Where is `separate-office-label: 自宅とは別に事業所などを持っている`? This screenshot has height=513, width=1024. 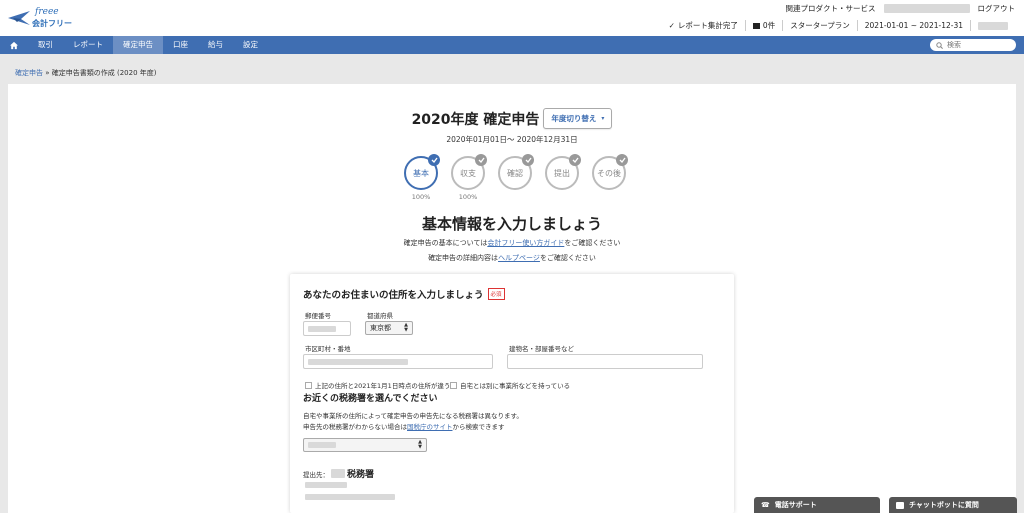 separate-office-label: 自宅とは別に事業所などを持っている is located at coordinates (515, 386).